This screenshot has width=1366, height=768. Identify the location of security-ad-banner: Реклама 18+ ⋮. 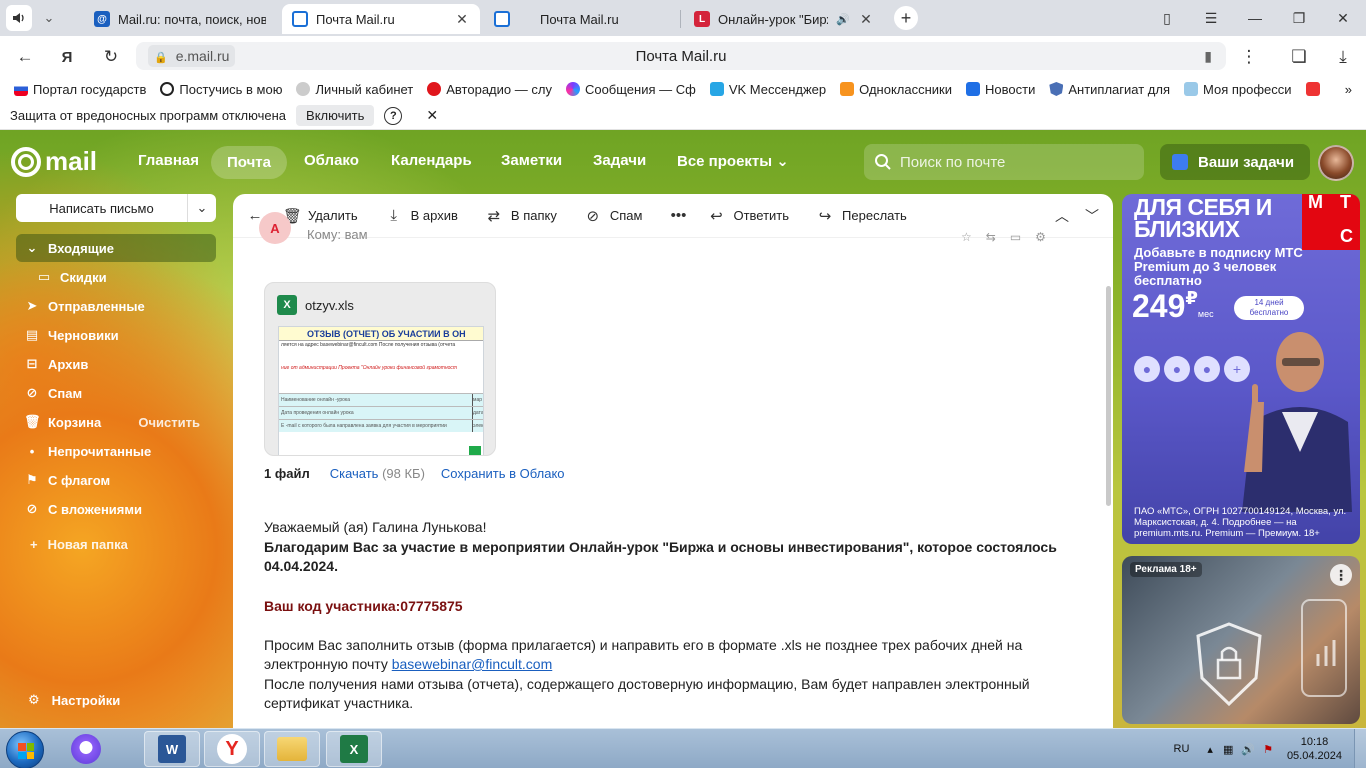
(1241, 640).